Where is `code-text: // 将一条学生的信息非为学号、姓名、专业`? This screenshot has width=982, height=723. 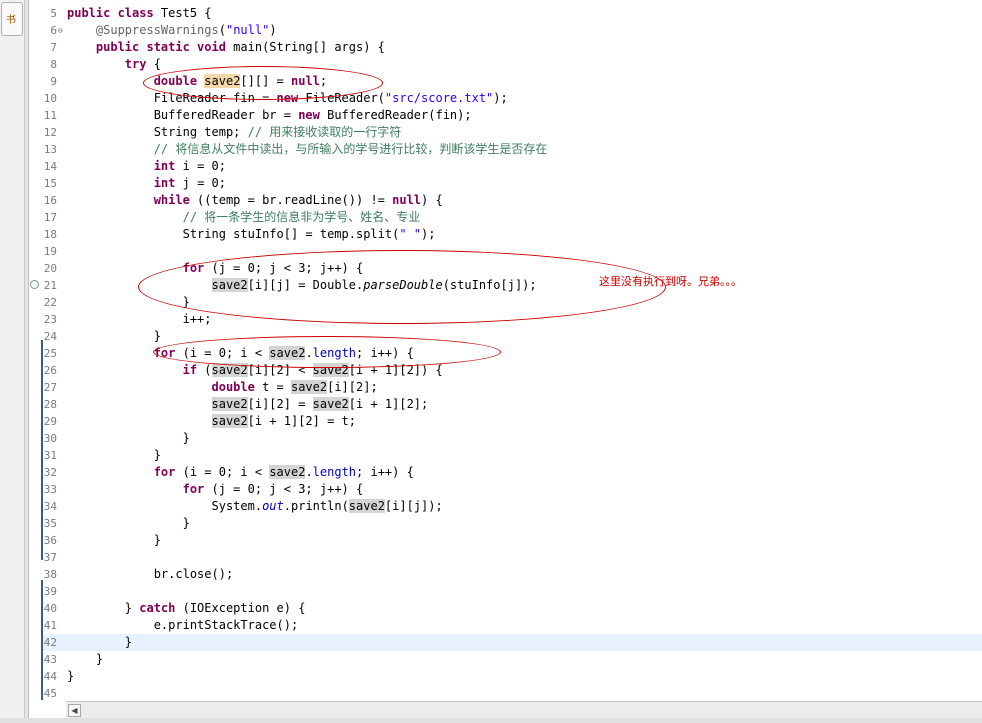 code-text: // 将一条学生的信息非为学号、姓名、专业 is located at coordinates (244, 217).